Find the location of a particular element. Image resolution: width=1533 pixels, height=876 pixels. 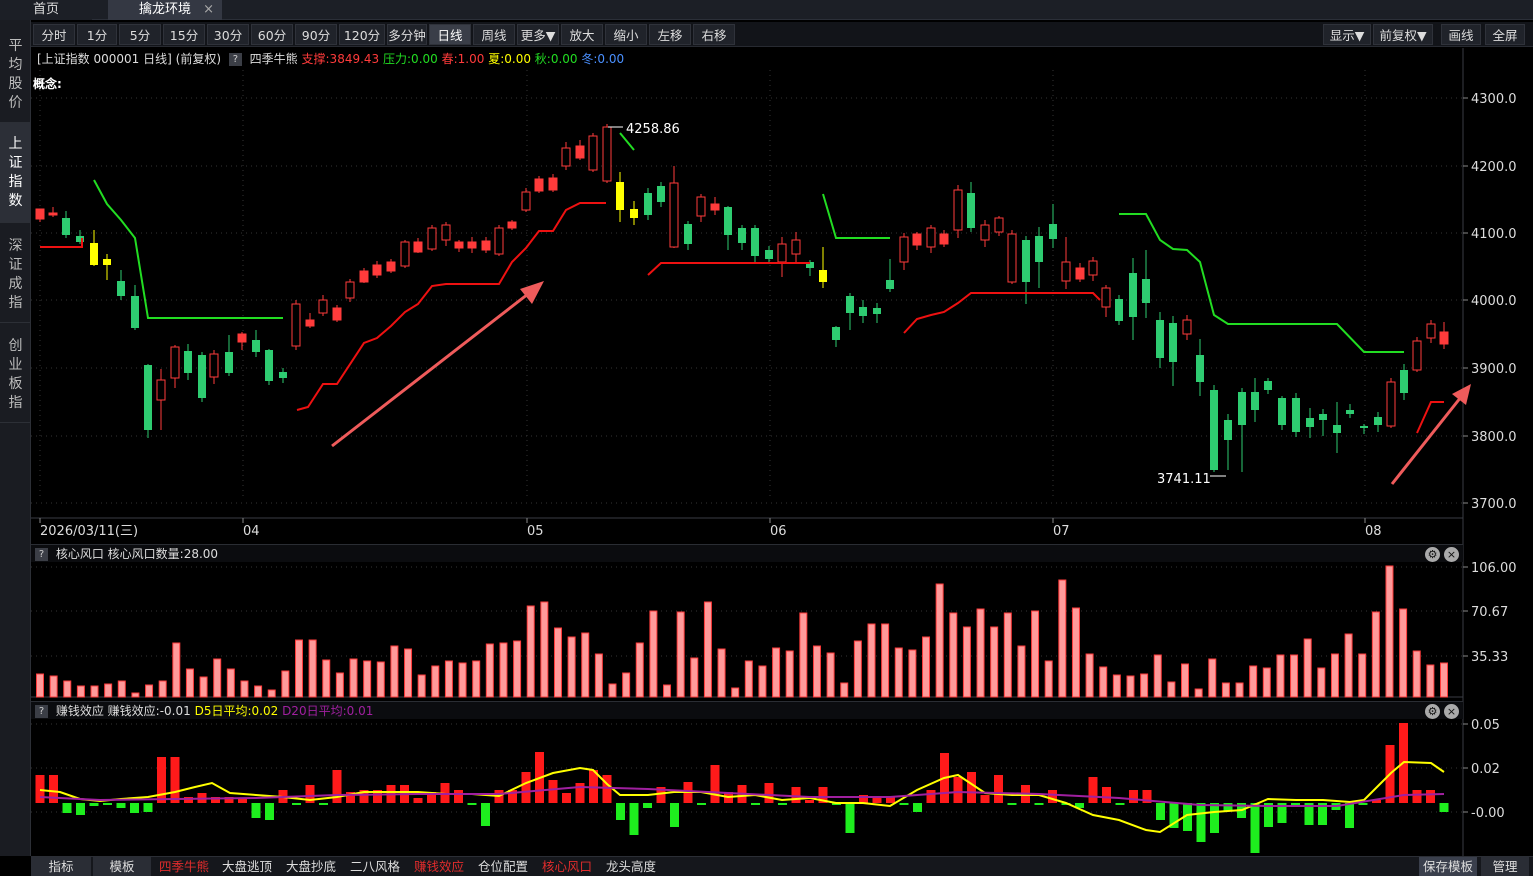

ytick-label: 0.05 is located at coordinates (1485, 725).